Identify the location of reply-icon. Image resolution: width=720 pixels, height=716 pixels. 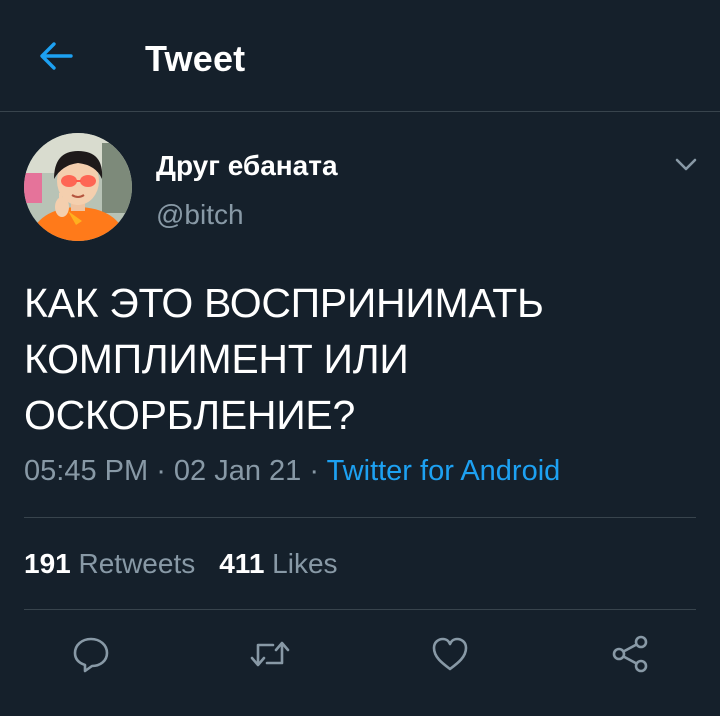
(91, 655).